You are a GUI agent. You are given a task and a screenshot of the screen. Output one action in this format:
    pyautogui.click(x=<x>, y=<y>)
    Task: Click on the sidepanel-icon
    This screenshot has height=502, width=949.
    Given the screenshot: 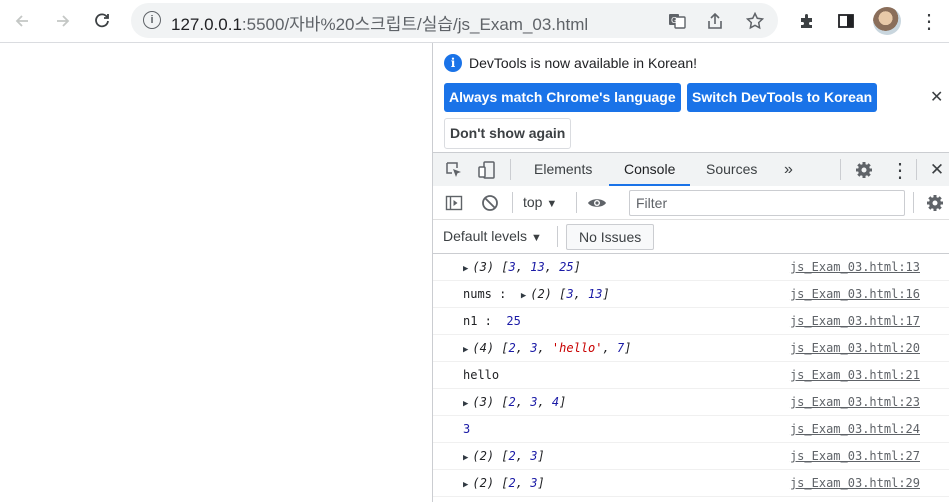 What is the action you would take?
    pyautogui.click(x=846, y=21)
    